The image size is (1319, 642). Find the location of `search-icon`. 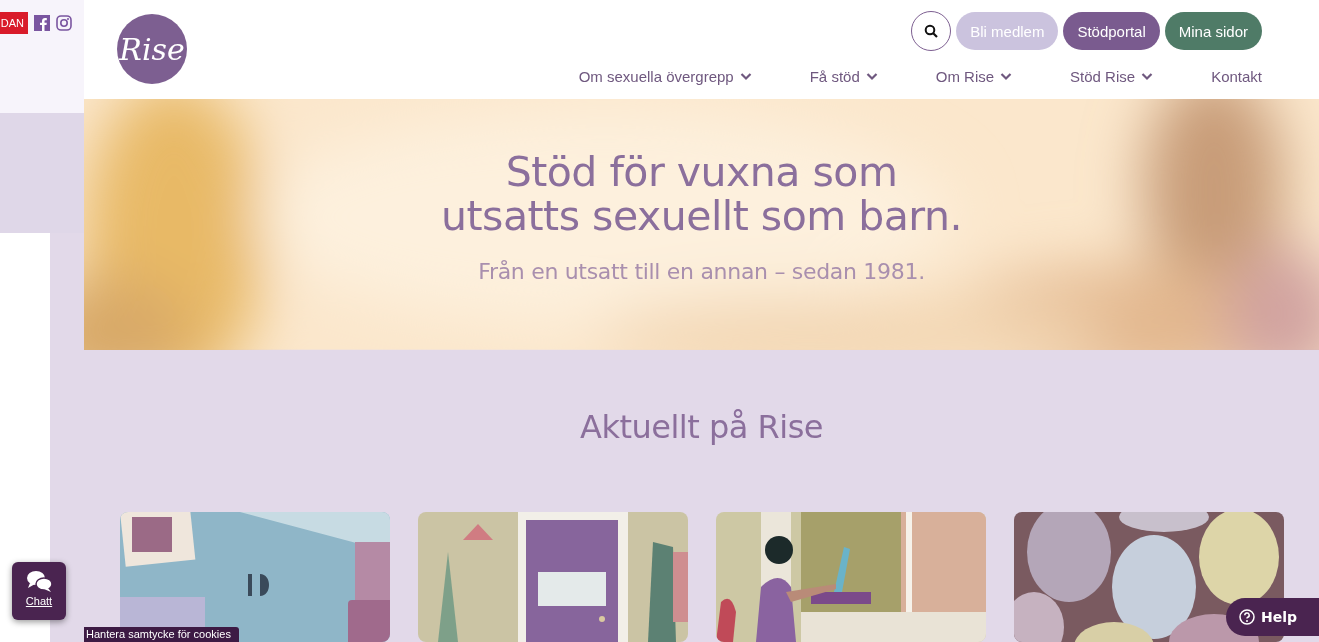

search-icon is located at coordinates (931, 31).